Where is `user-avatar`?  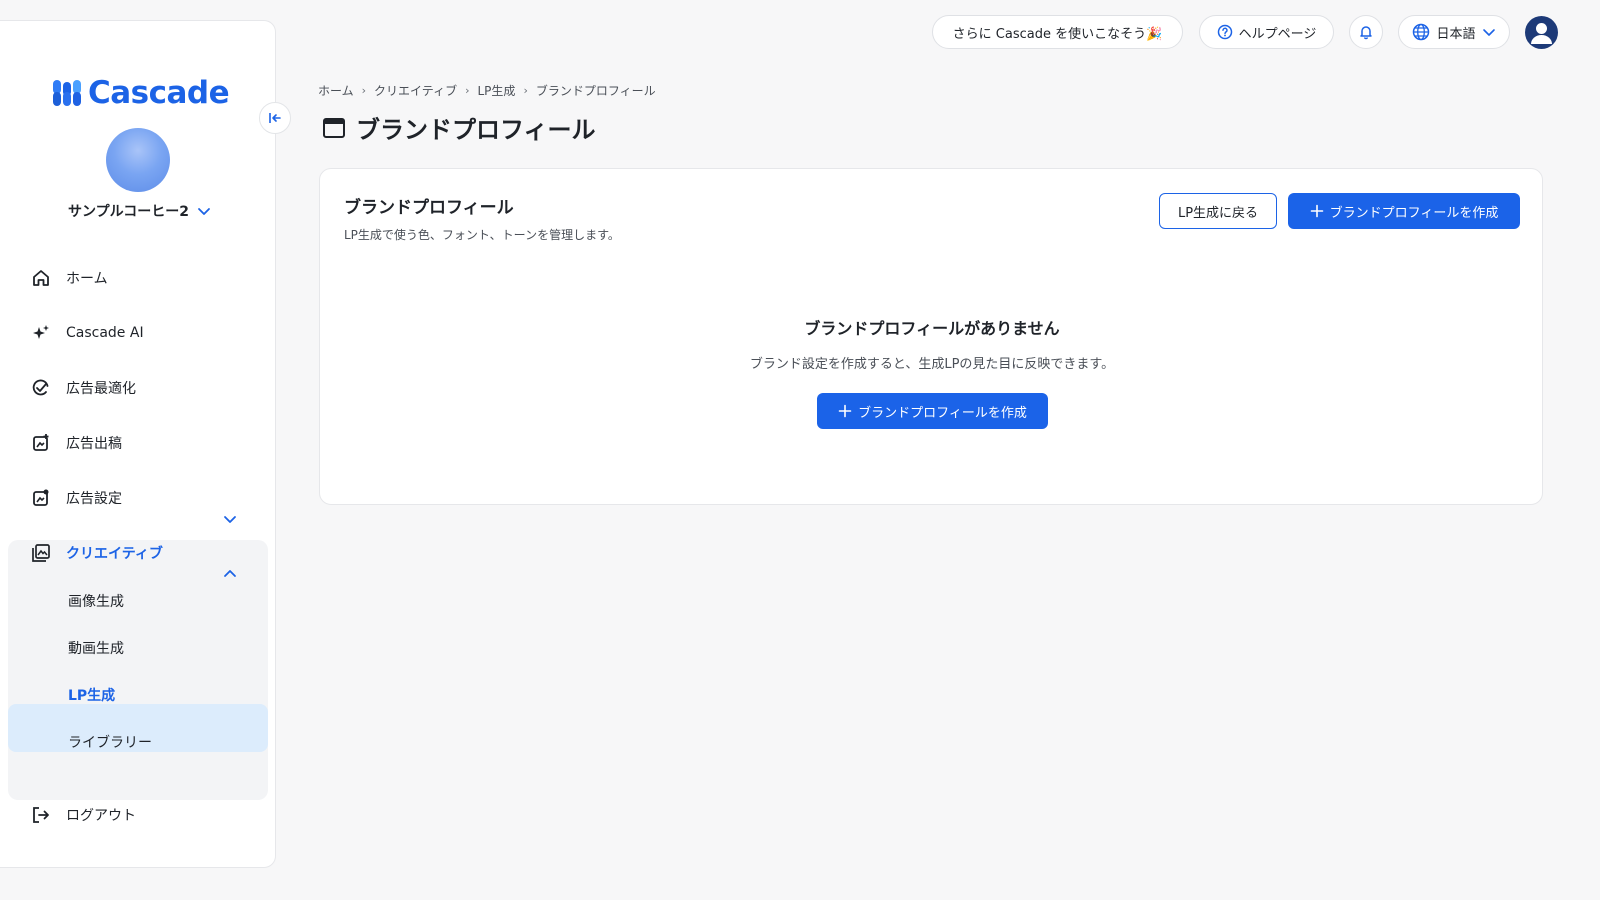
user-avatar is located at coordinates (1541, 32).